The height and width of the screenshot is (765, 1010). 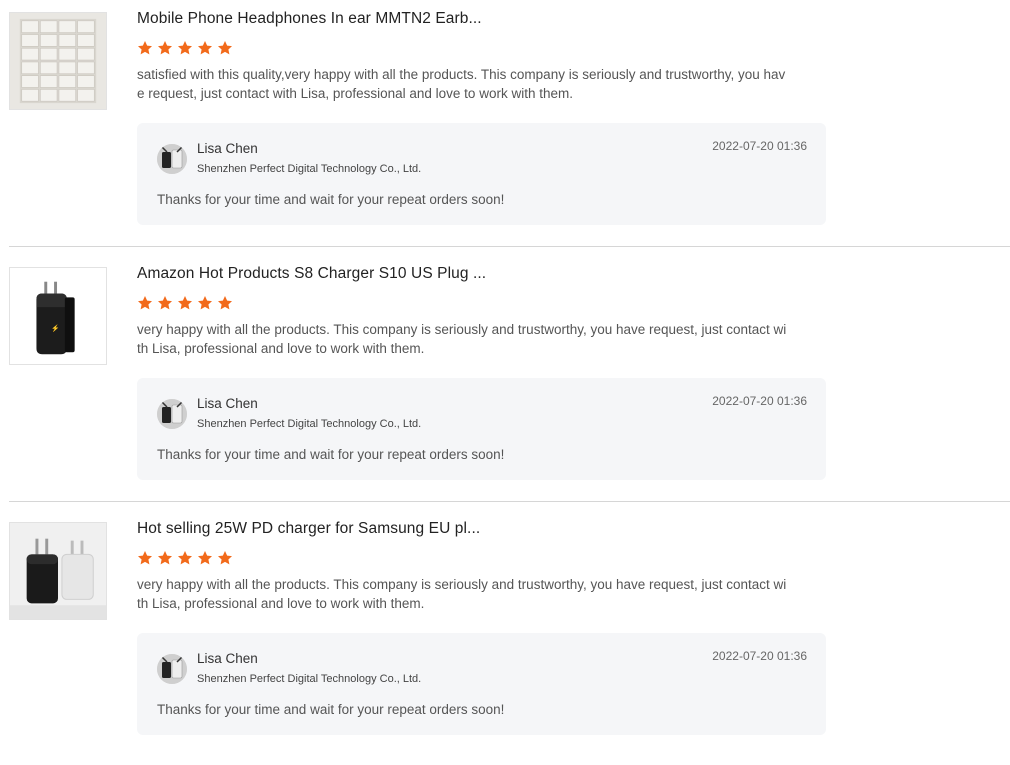 I want to click on eu-charger-image, so click(x=58, y=571).